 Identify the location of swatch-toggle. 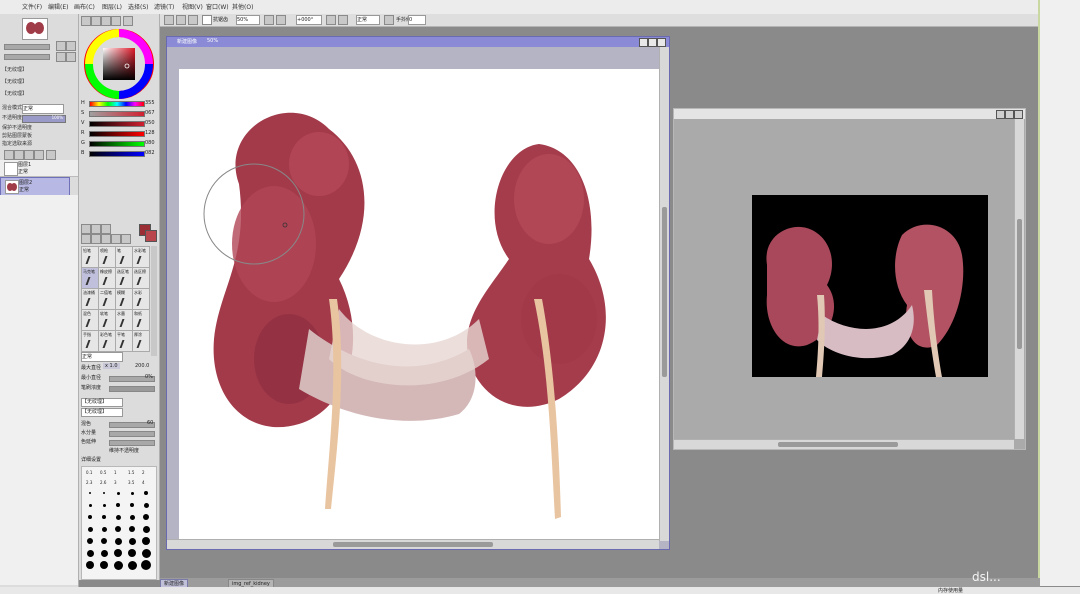
(116, 21).